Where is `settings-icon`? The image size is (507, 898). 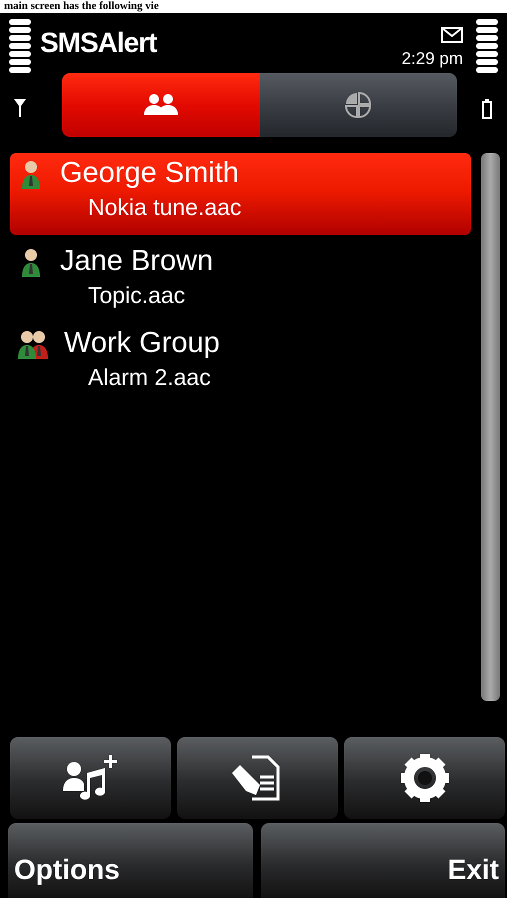
settings-icon is located at coordinates (425, 778).